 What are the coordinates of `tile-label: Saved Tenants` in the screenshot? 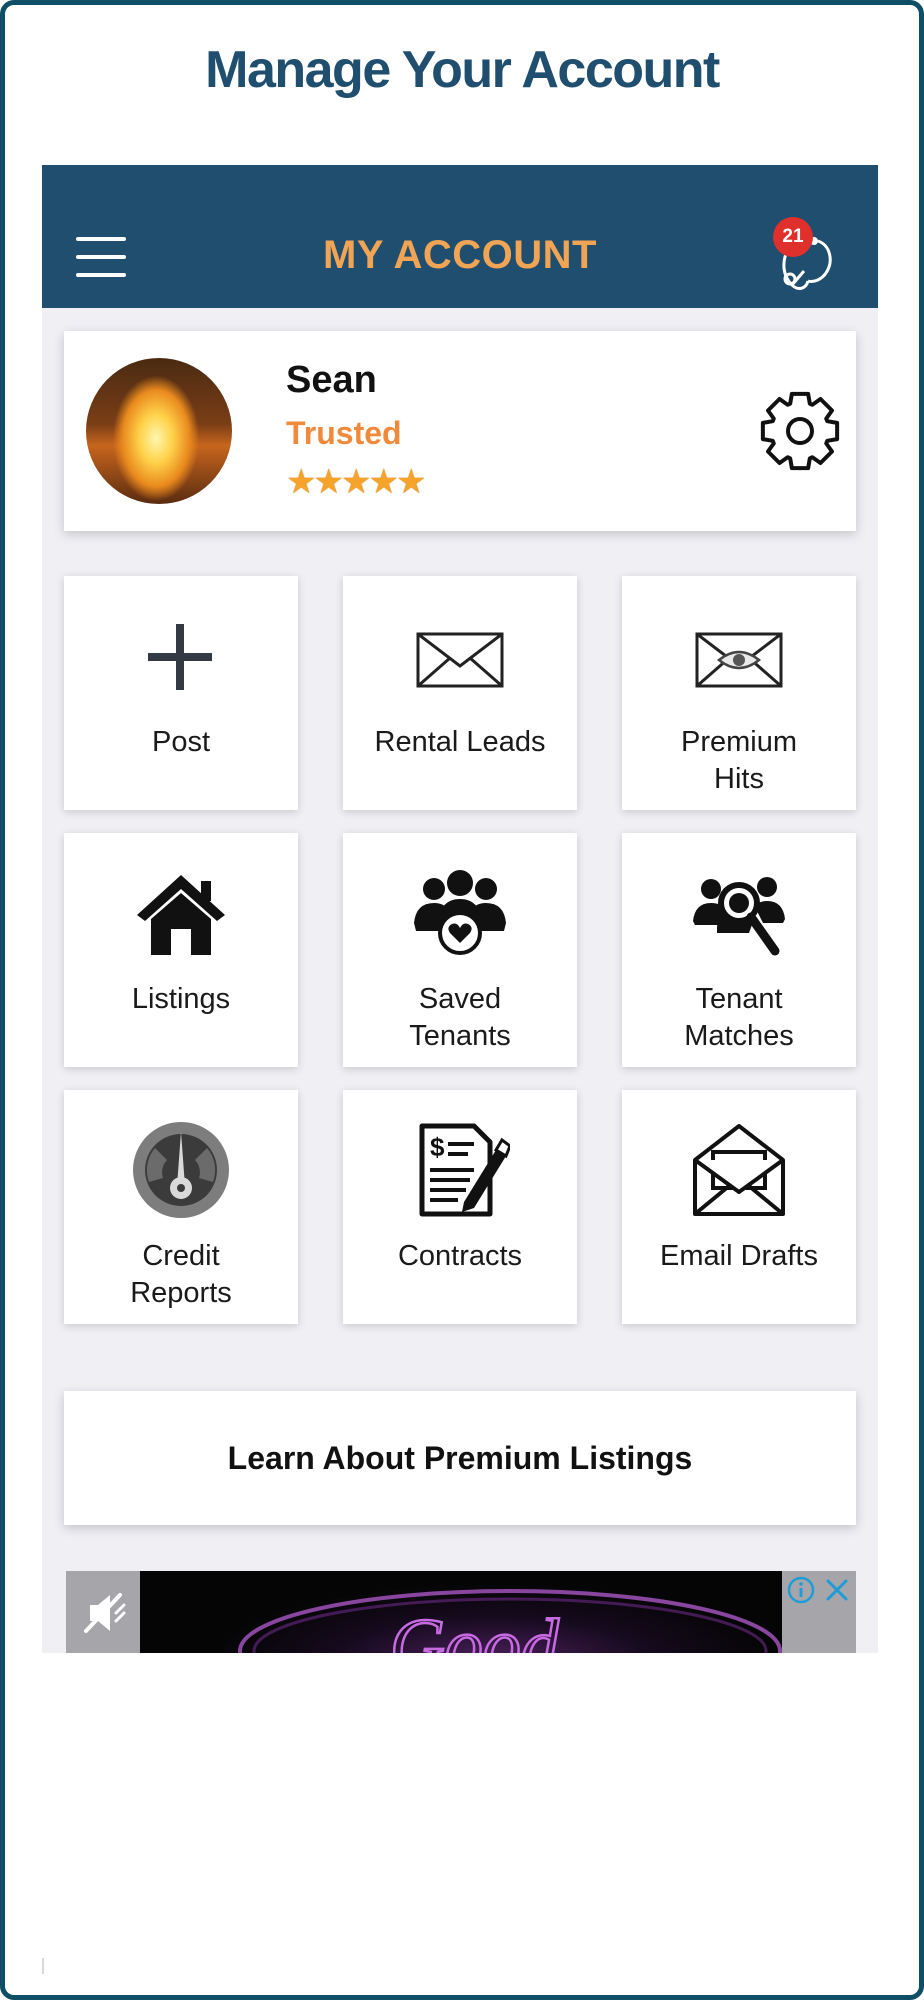 It's located at (460, 1017).